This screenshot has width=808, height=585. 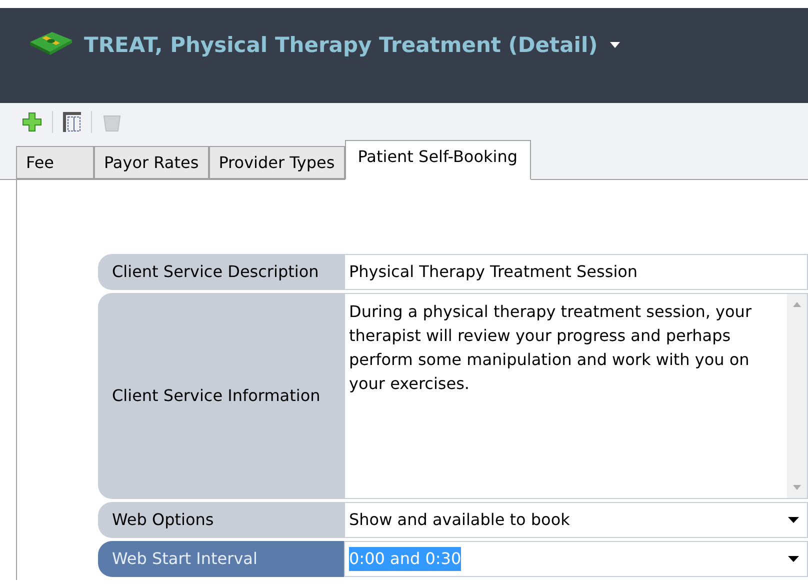 I want to click on field-label: Client Service Description, so click(x=221, y=272).